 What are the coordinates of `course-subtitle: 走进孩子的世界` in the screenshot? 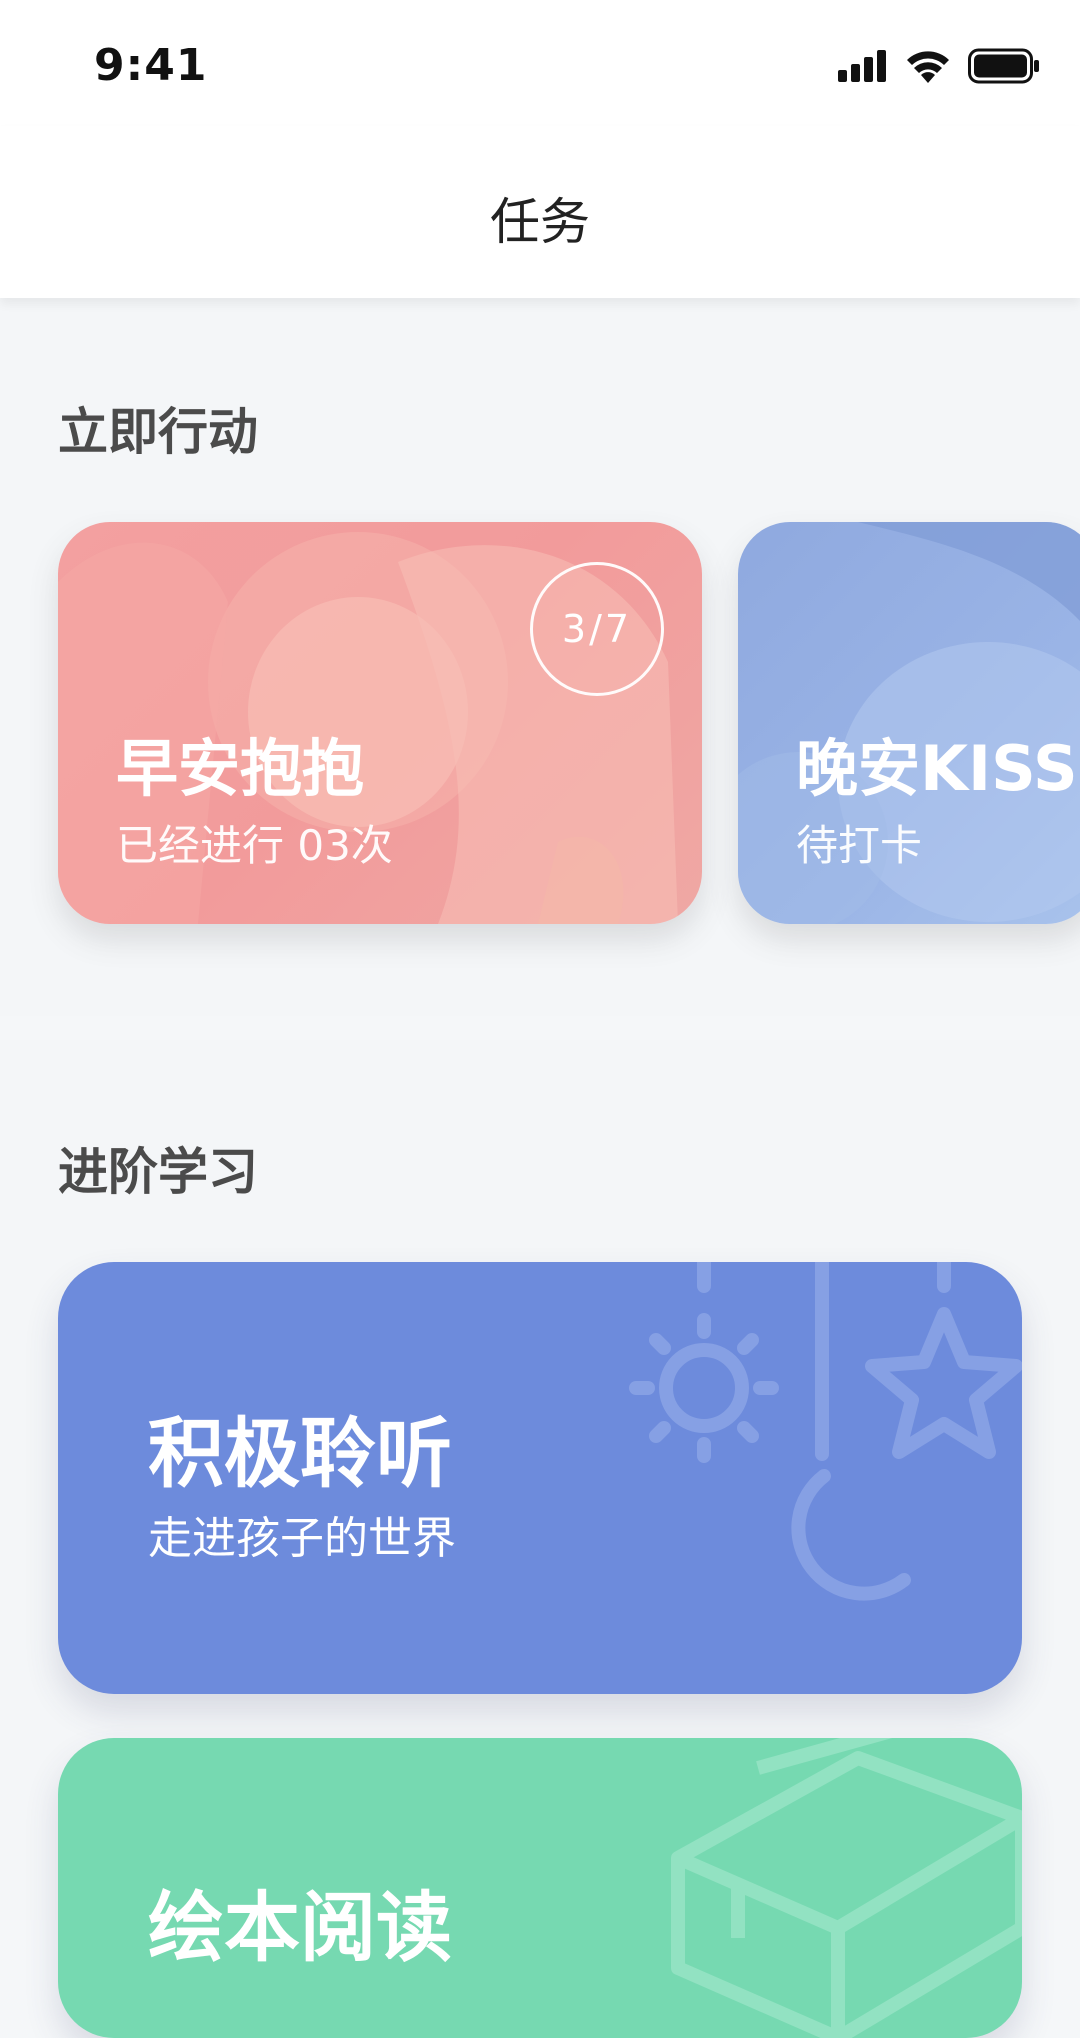 It's located at (302, 1538).